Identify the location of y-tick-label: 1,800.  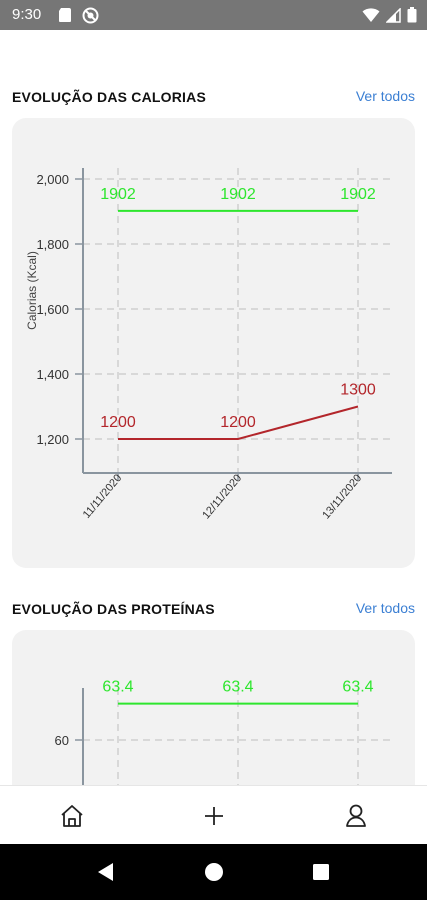
(52, 244).